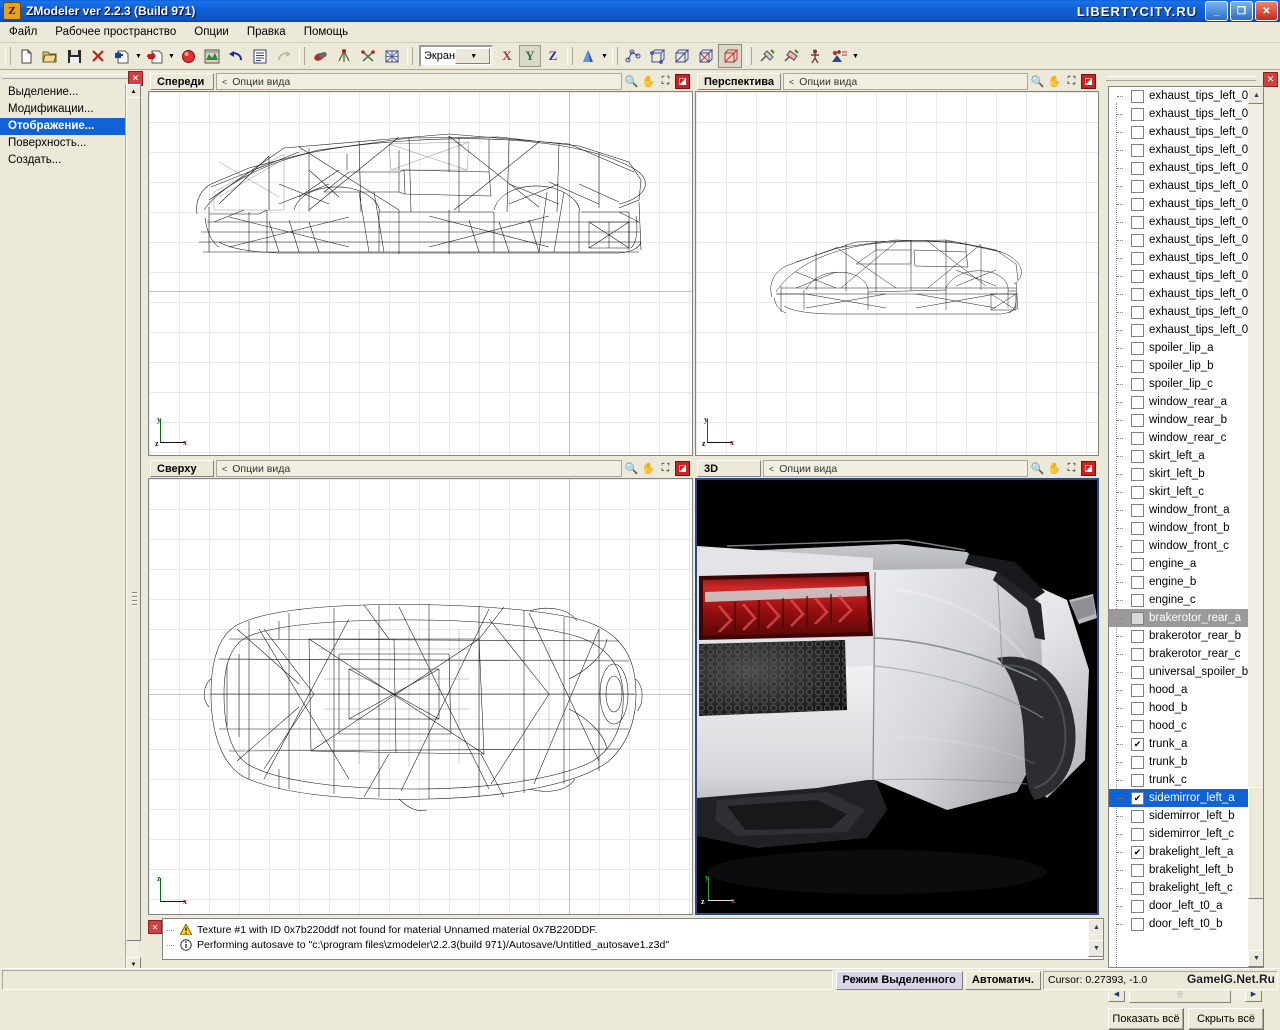  Describe the element at coordinates (1186, 384) in the screenshot. I see `tree-item: spoiler_lip_c` at that location.